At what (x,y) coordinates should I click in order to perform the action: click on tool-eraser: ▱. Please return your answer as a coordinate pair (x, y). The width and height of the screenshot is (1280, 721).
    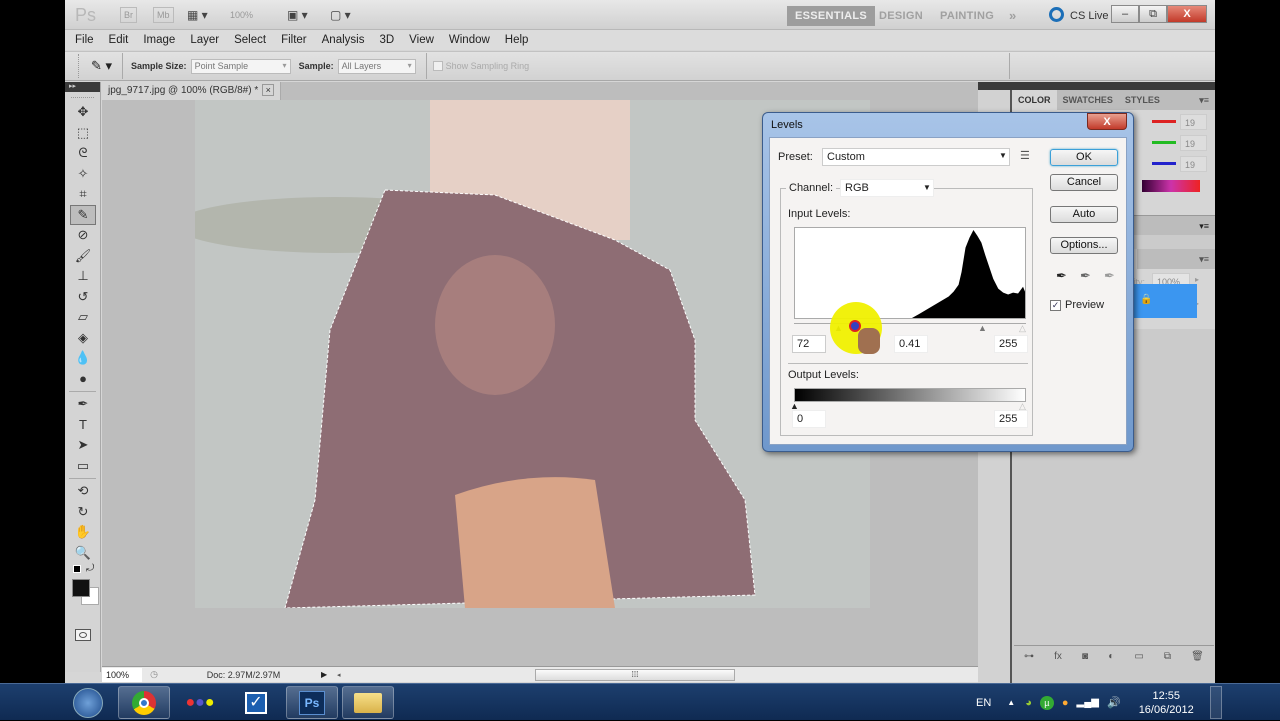
    Looking at the image, I should click on (83, 317).